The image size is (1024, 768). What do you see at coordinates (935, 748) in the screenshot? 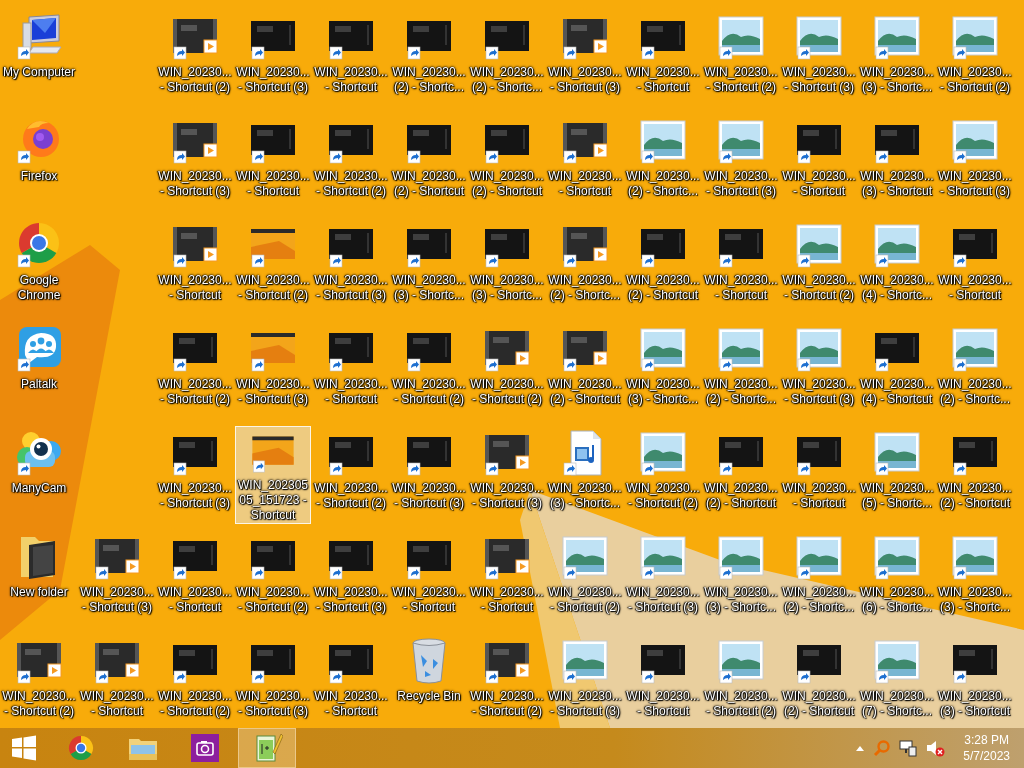
I see `muted-speaker-icon` at bounding box center [935, 748].